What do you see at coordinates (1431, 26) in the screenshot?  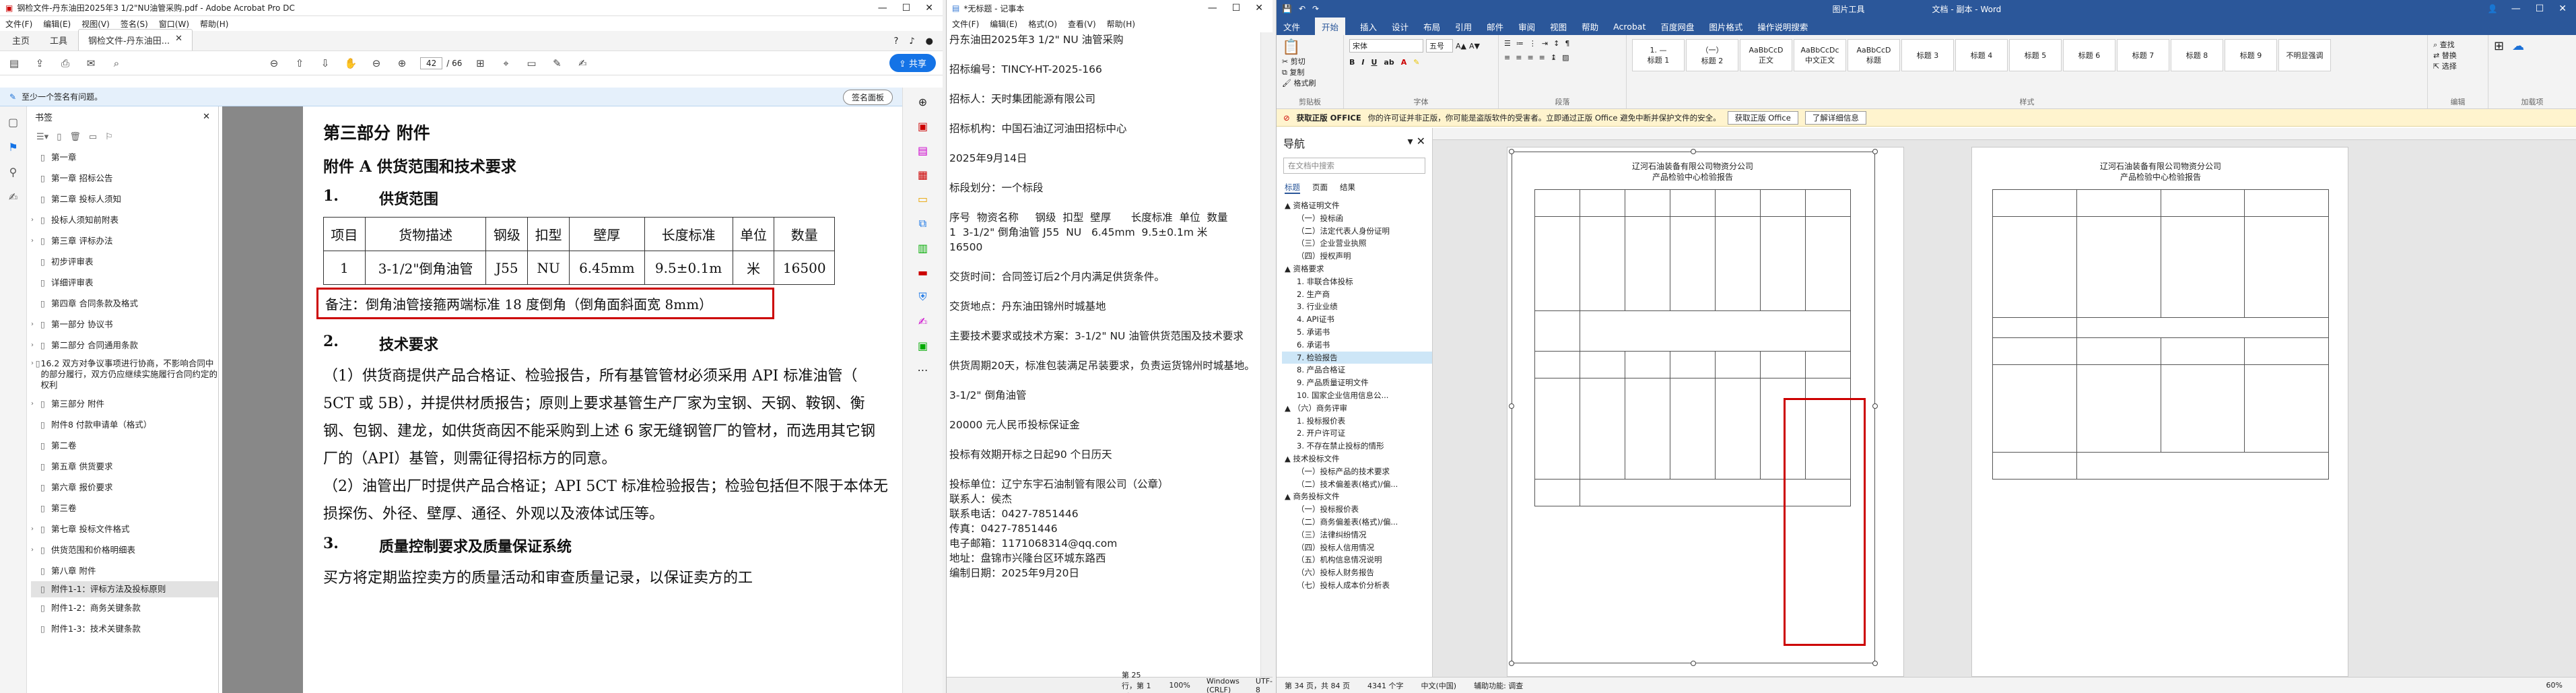 I see `ribbon-tab: 布局` at bounding box center [1431, 26].